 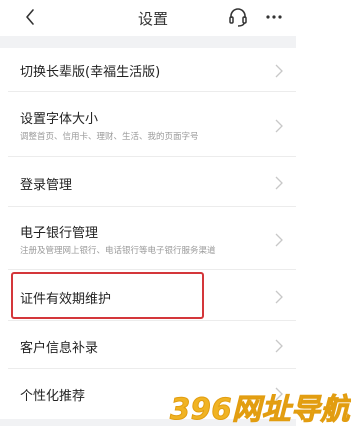 I want to click on settings-item-customer-info: 客户信息补录, so click(x=148, y=345).